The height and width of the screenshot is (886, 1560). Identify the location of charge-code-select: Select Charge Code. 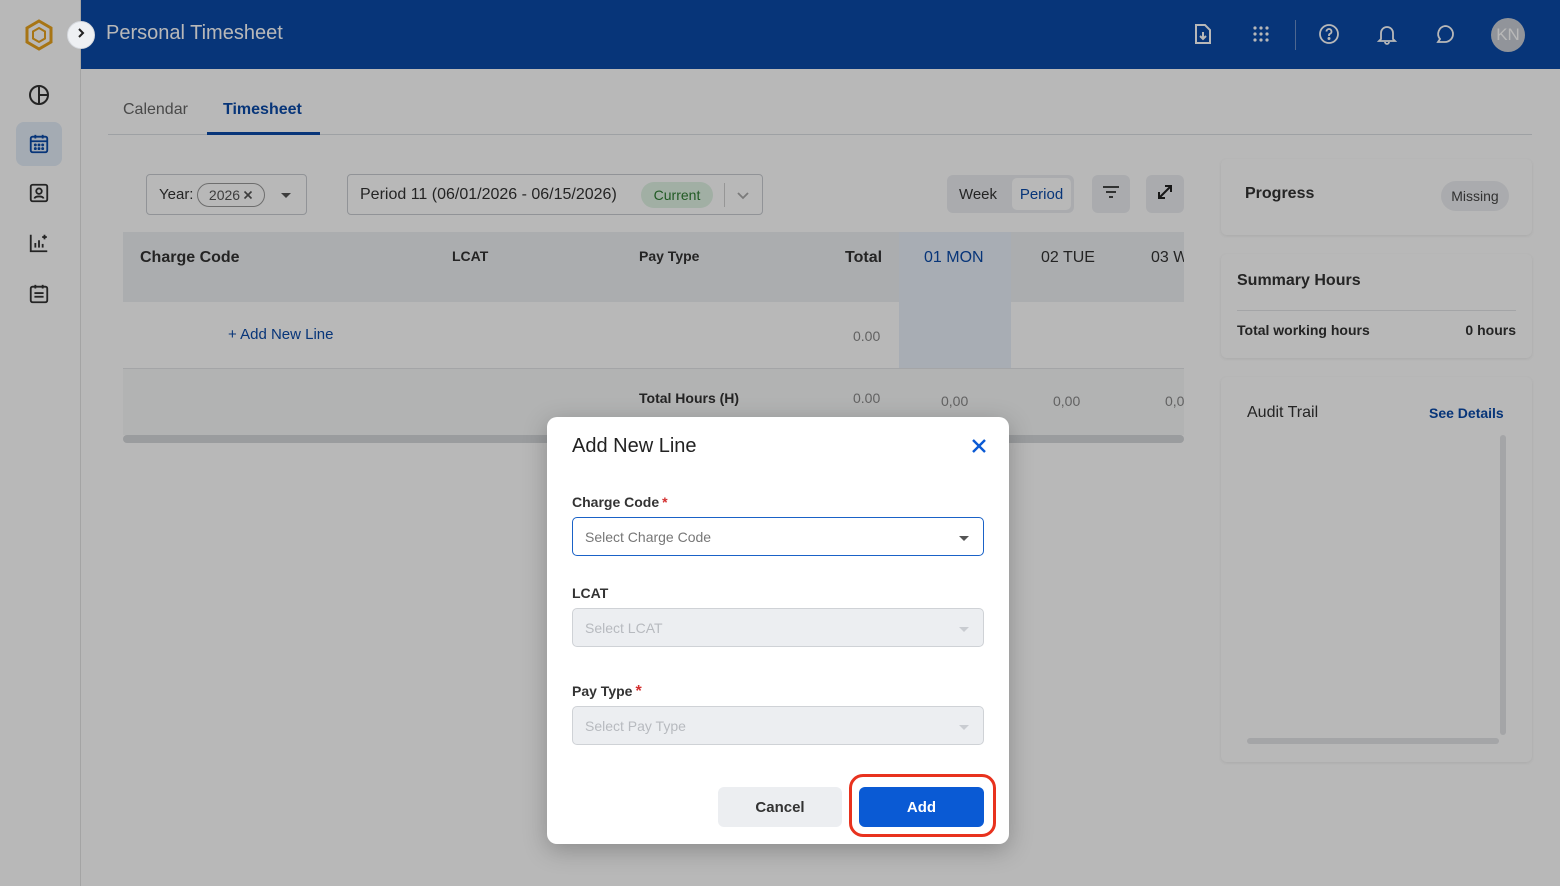
(778, 536).